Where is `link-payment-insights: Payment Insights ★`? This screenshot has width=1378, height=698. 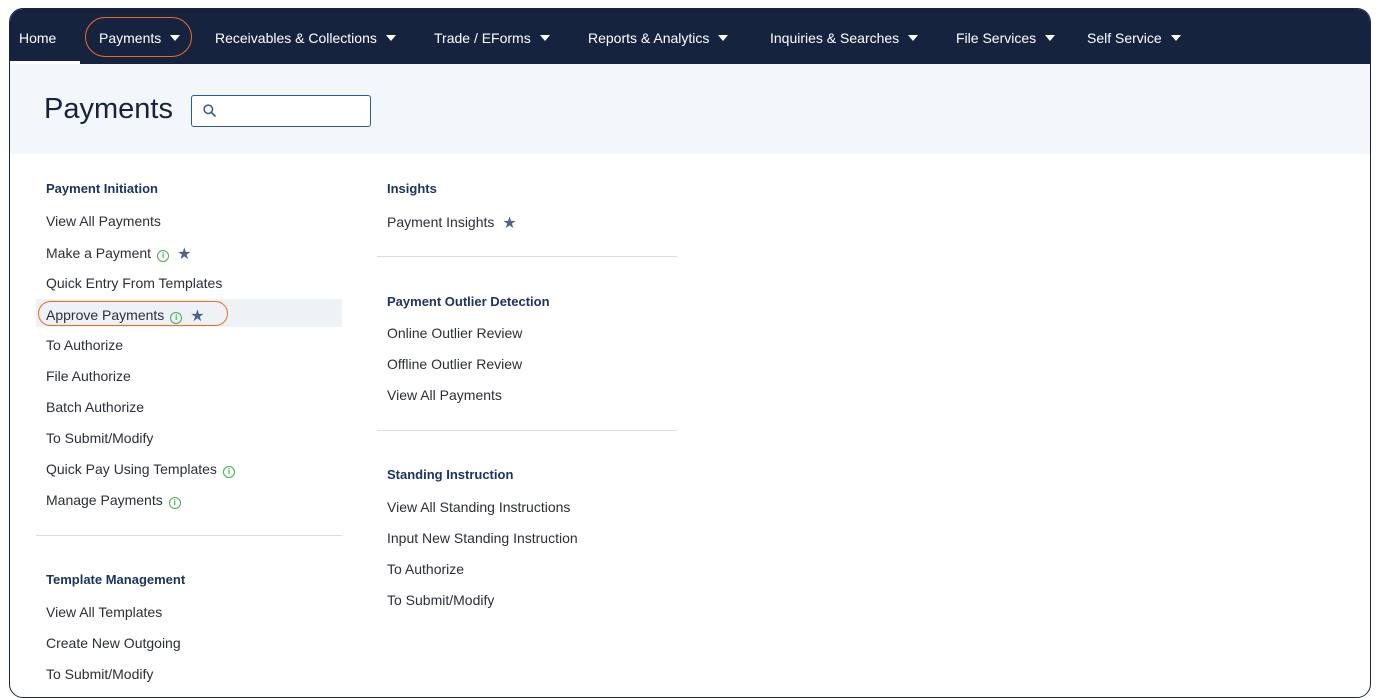
link-payment-insights: Payment Insights ★ is located at coordinates (452, 223).